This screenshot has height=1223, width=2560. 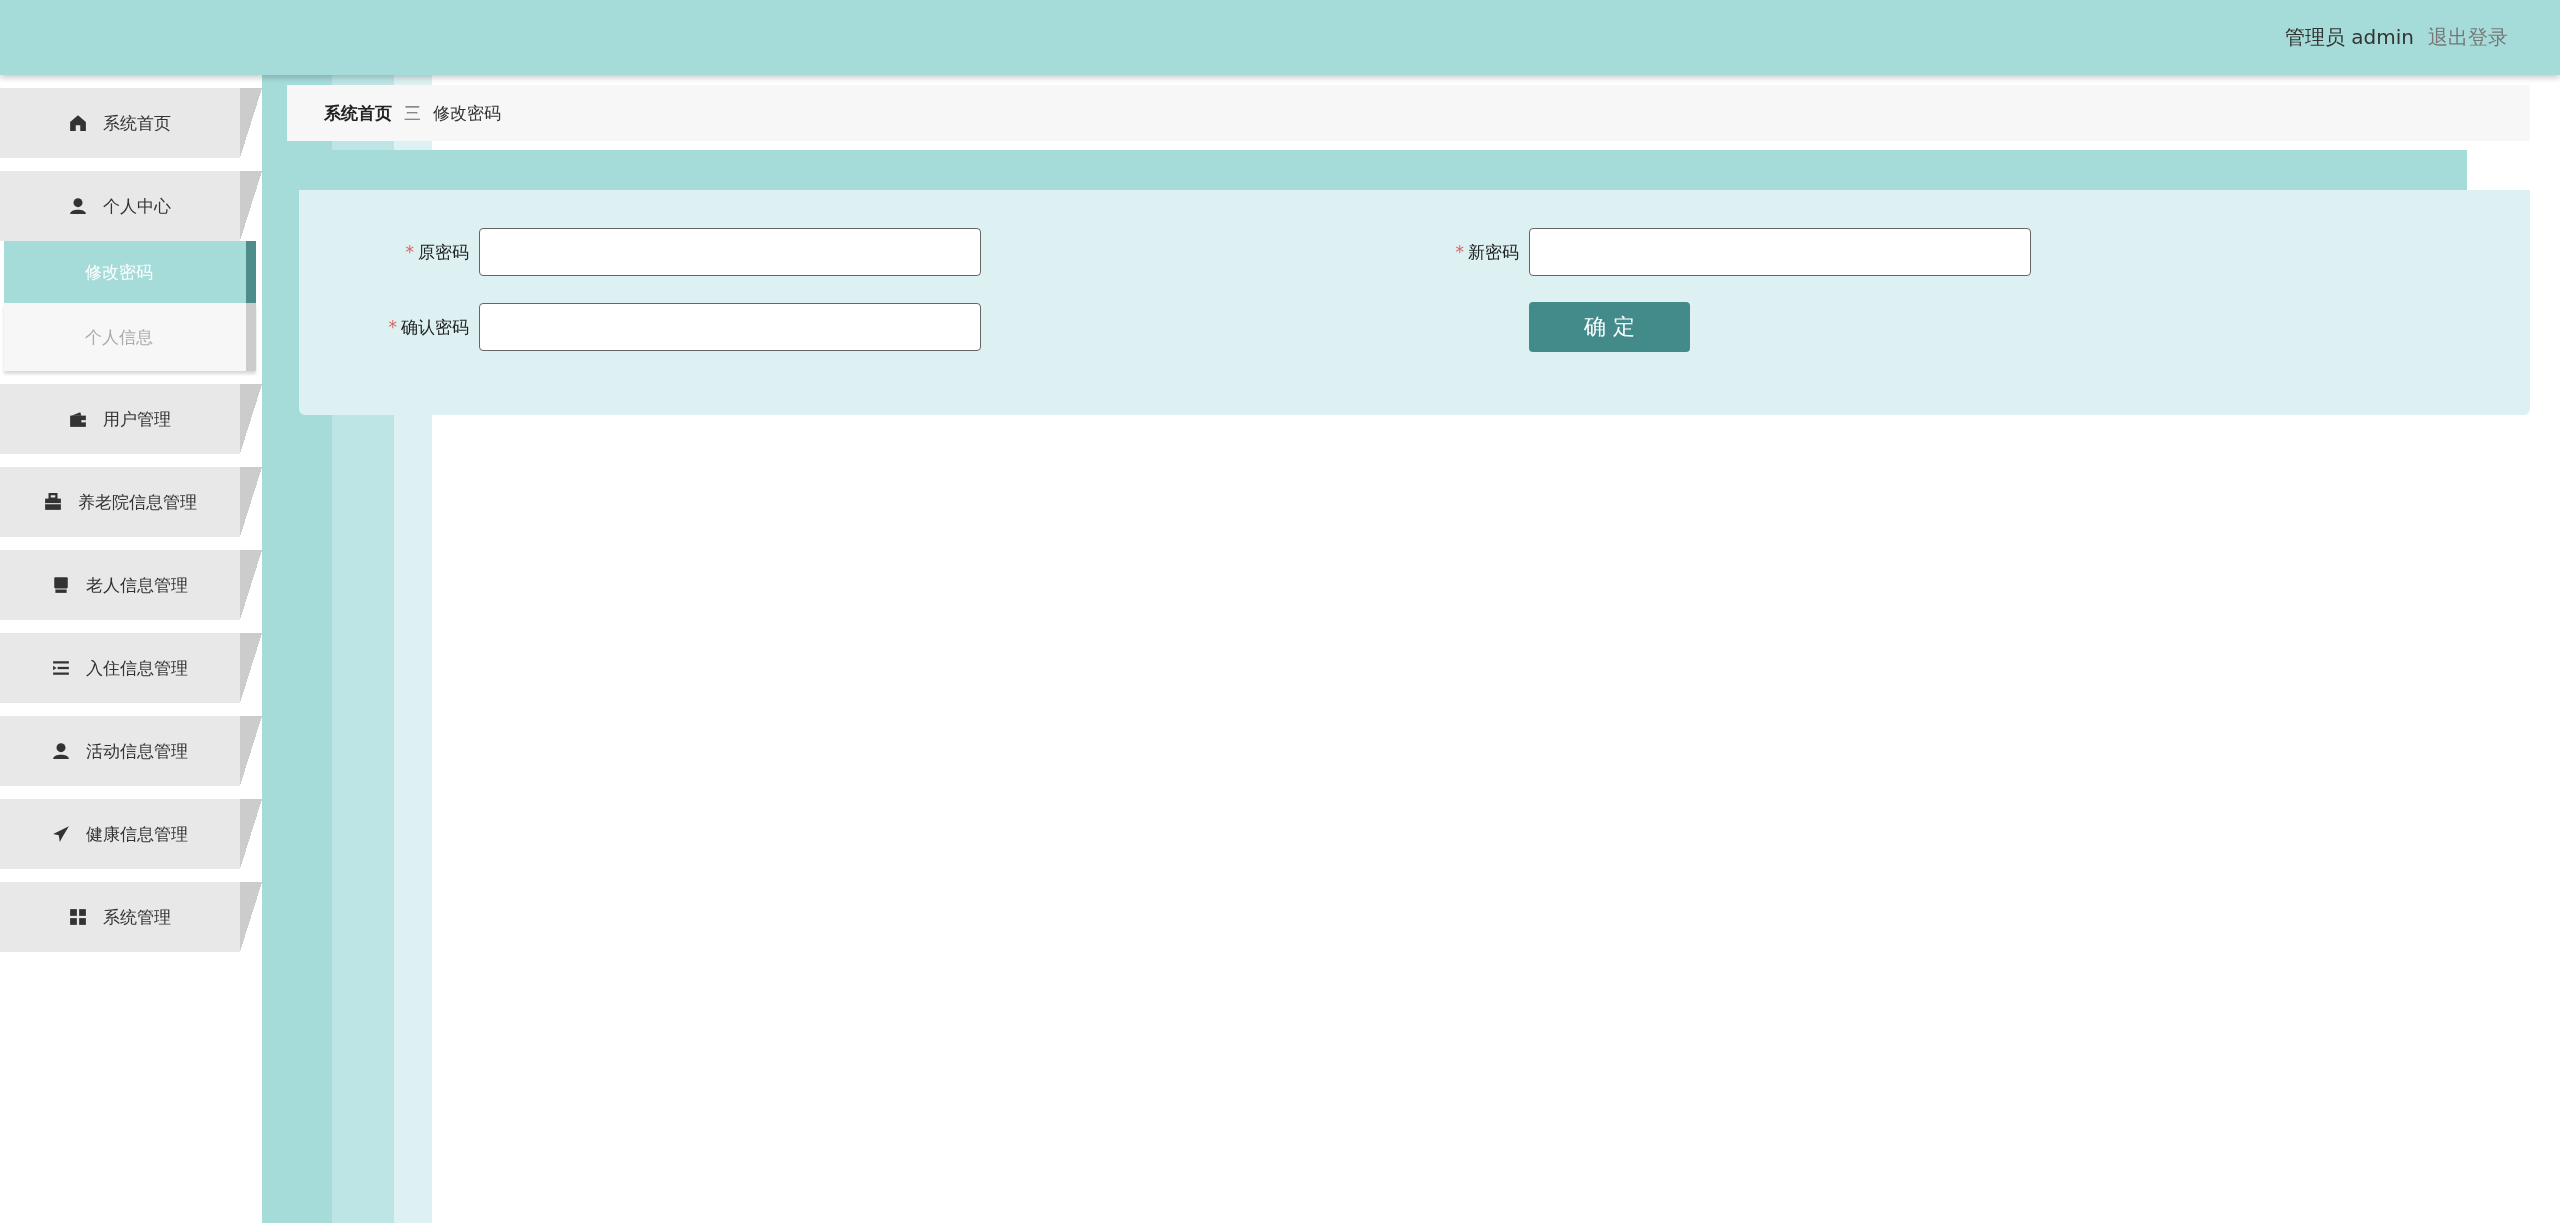 What do you see at coordinates (52, 502) in the screenshot?
I see `briefcase-icon` at bounding box center [52, 502].